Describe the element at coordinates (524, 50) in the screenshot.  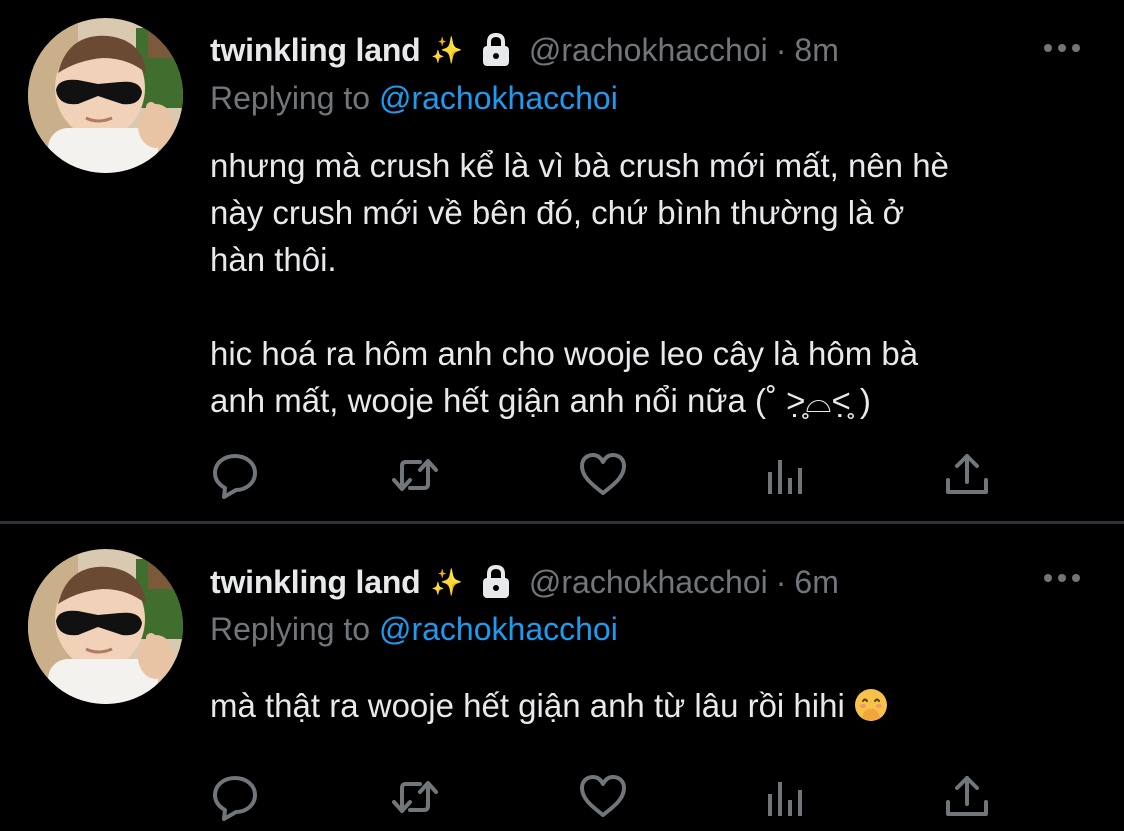
I see `tweet-header: twinkling land ✨ @rachokhacchoi · 8m` at that location.